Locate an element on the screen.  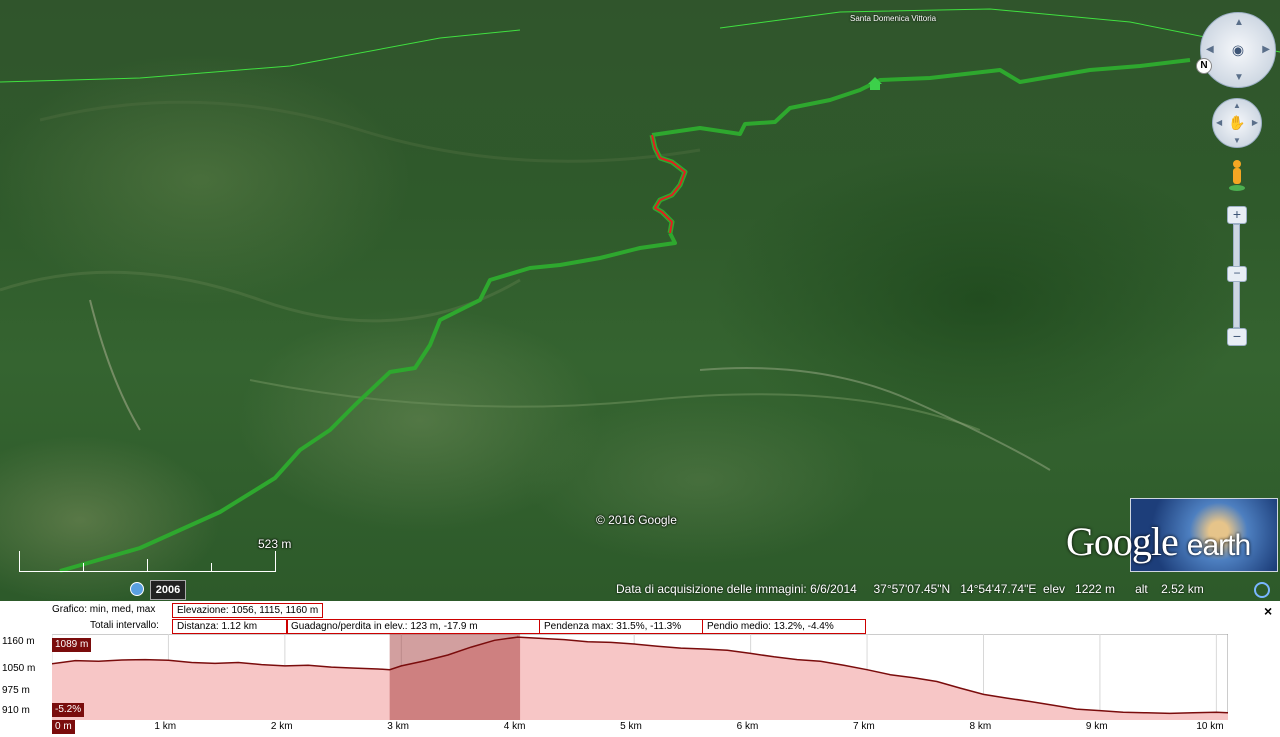
elev-label: elev is located at coordinates (1054, 589).